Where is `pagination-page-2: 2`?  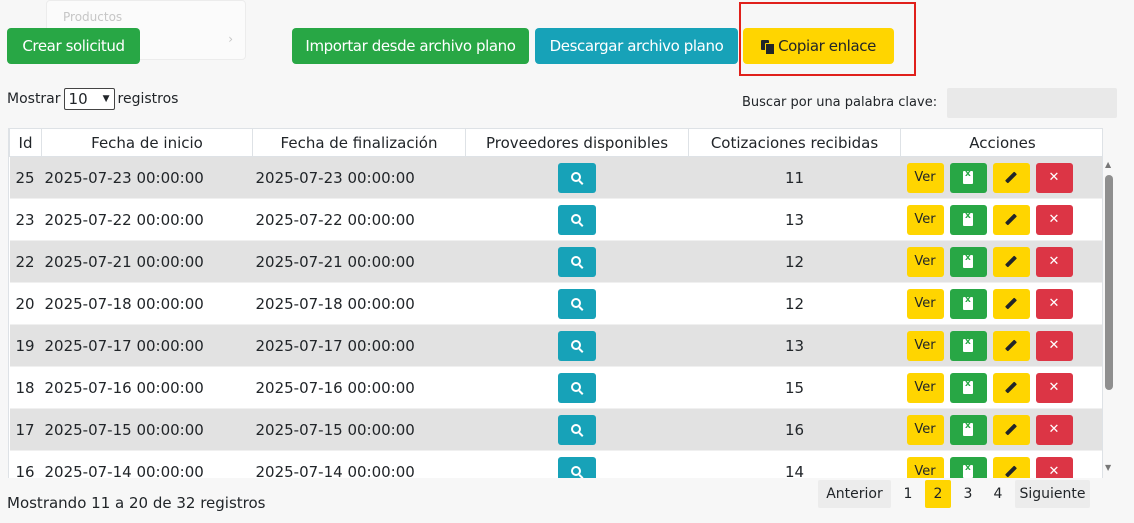 pagination-page-2: 2 is located at coordinates (938, 494).